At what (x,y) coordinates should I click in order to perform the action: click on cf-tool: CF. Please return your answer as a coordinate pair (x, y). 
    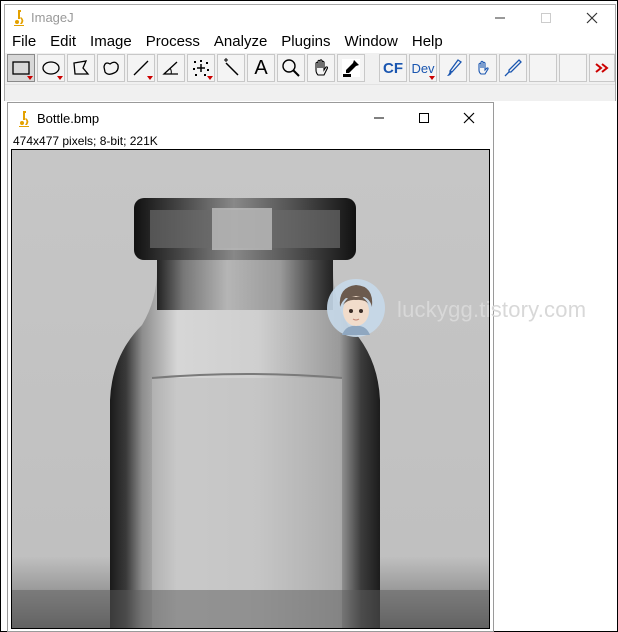
    Looking at the image, I should click on (393, 68).